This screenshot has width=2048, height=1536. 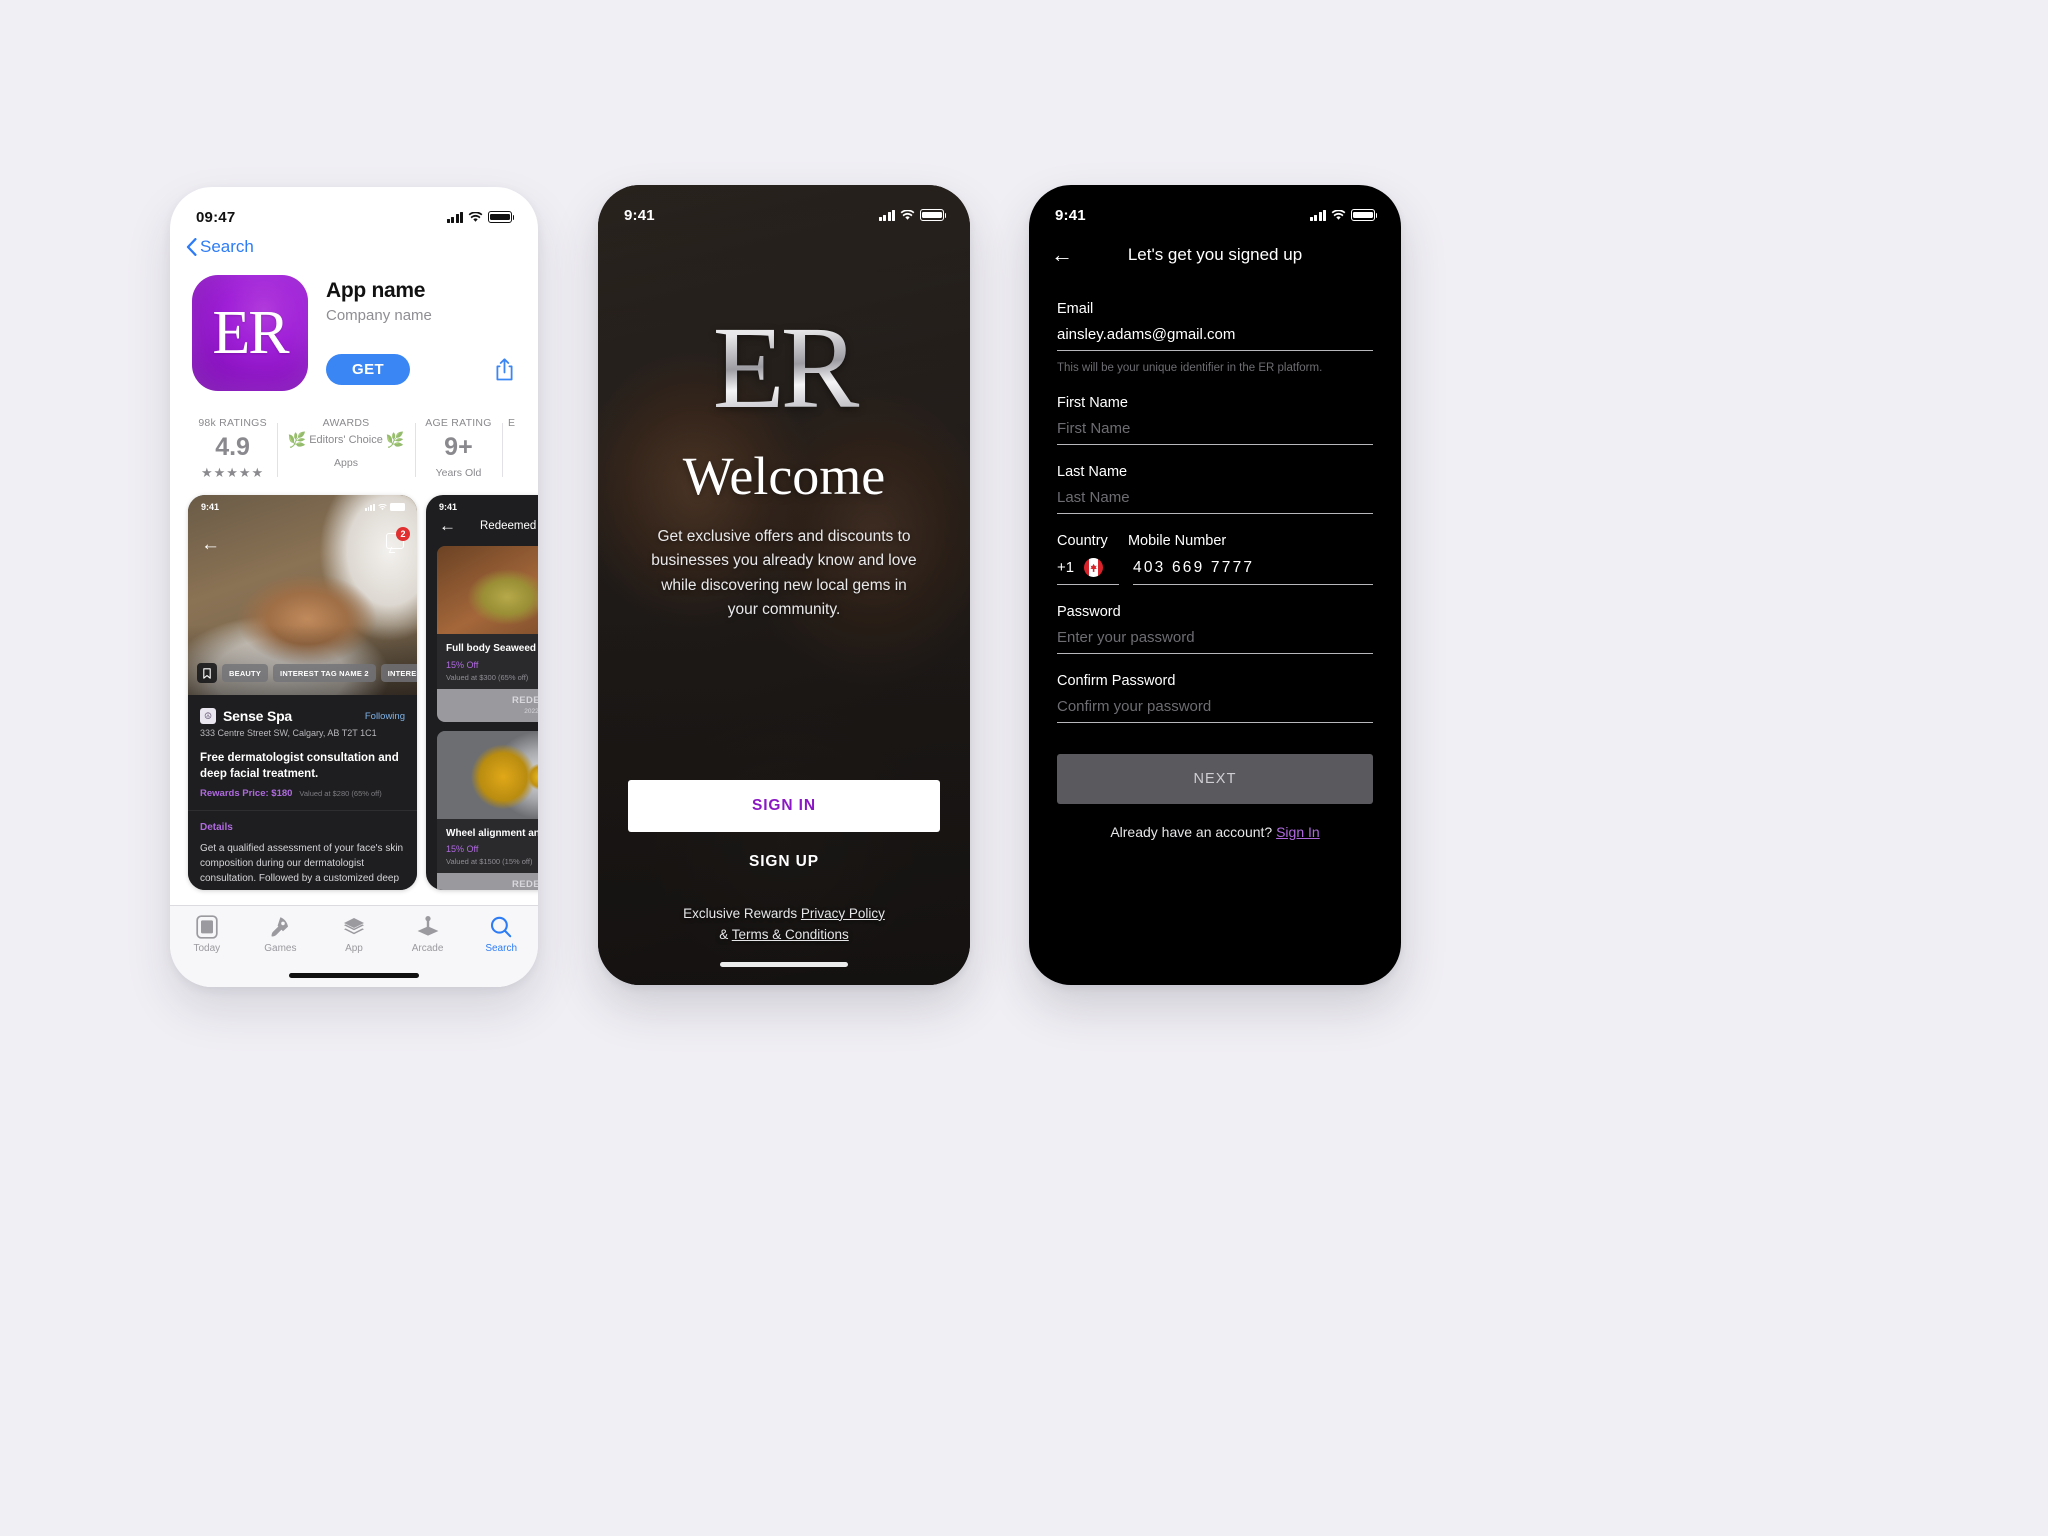 What do you see at coordinates (191, 247) in the screenshot?
I see `chevron-left-icon` at bounding box center [191, 247].